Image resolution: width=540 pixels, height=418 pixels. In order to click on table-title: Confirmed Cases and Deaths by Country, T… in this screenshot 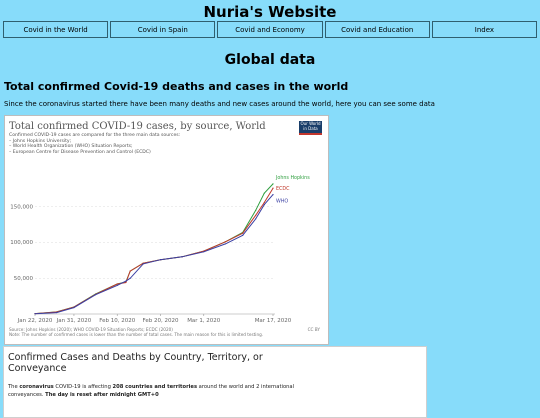, I will do `click(135, 363)`.